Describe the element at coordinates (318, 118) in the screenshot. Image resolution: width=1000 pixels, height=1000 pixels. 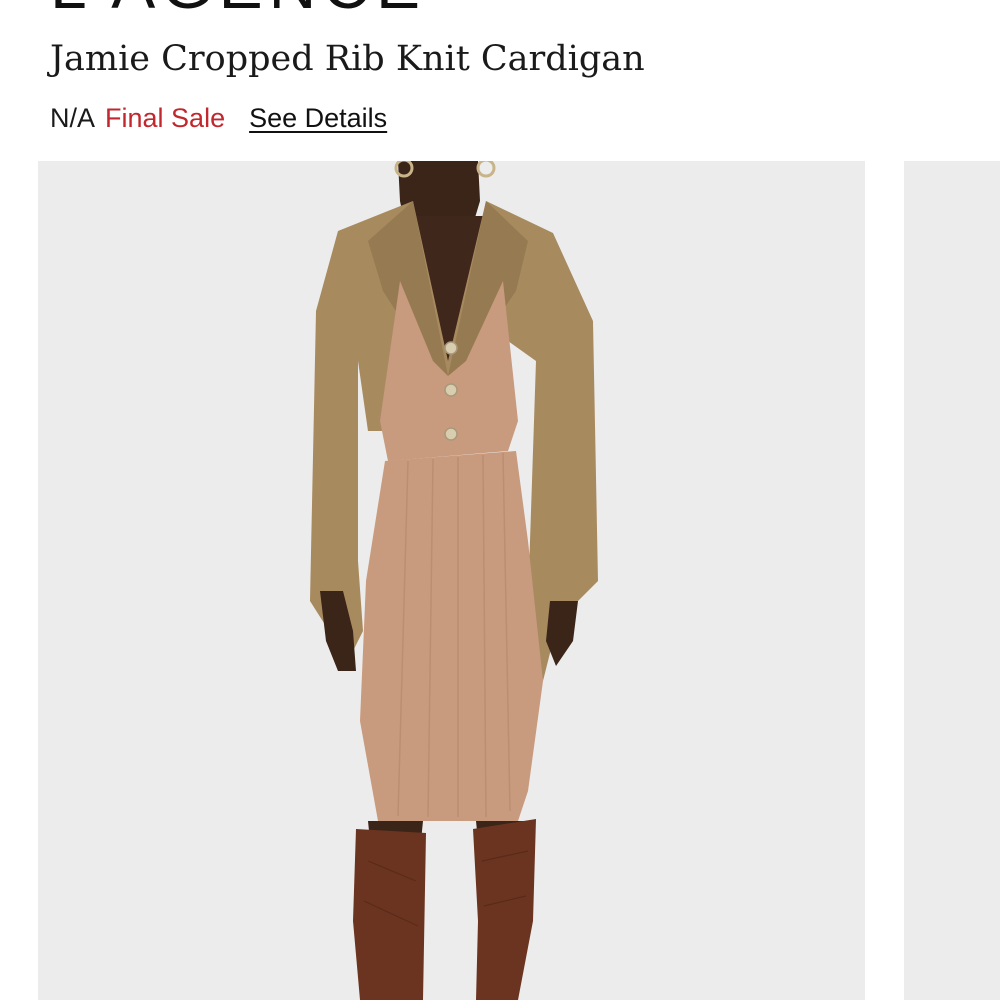
I see `see-details-link: See Details` at that location.